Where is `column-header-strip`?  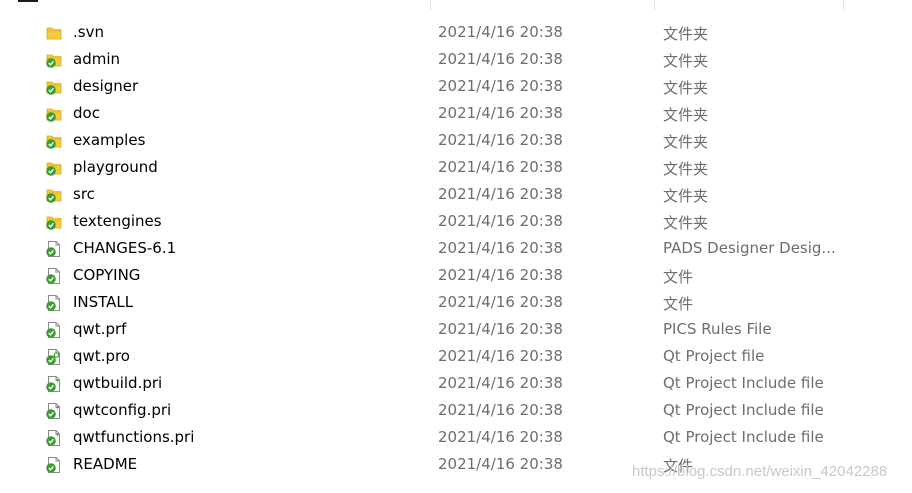 column-header-strip is located at coordinates (456, 5).